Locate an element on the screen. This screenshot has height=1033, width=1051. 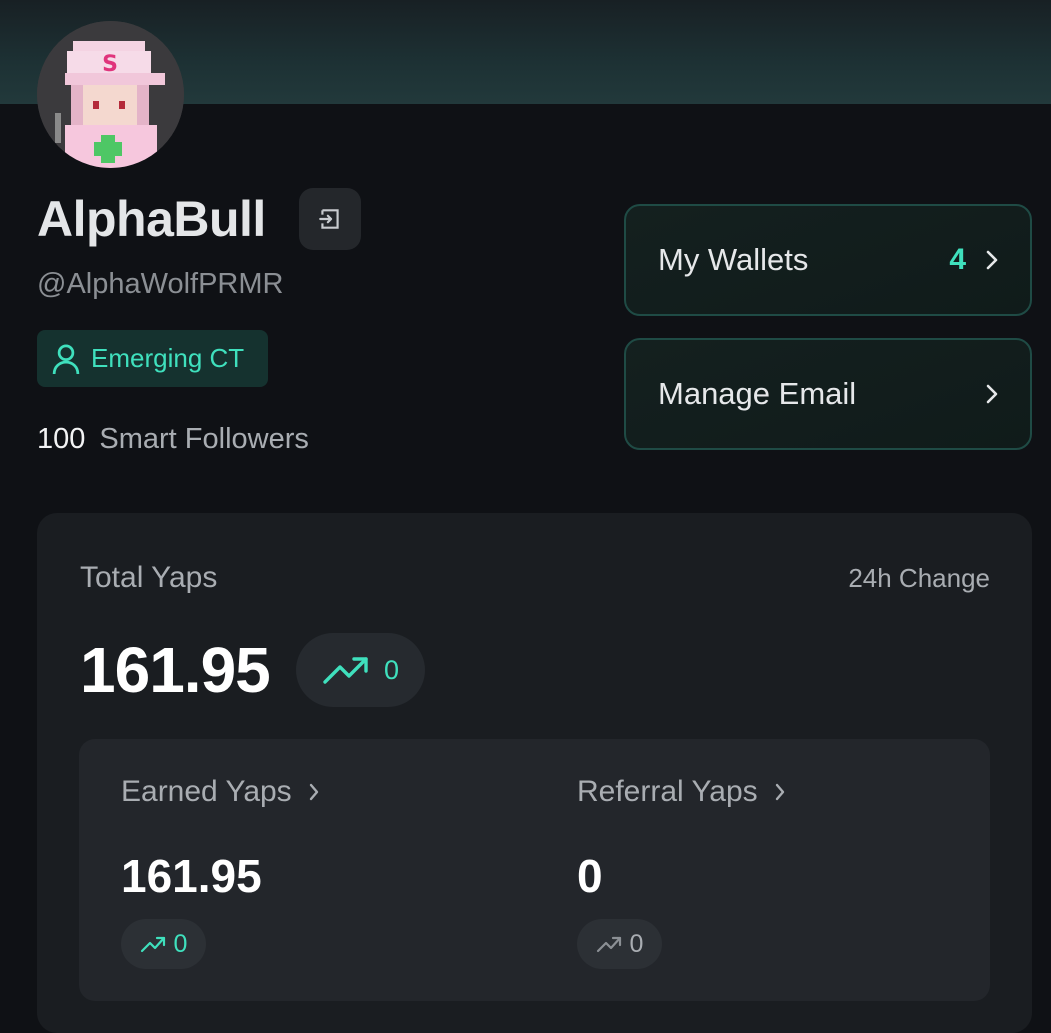
user-icon is located at coordinates (66, 359).